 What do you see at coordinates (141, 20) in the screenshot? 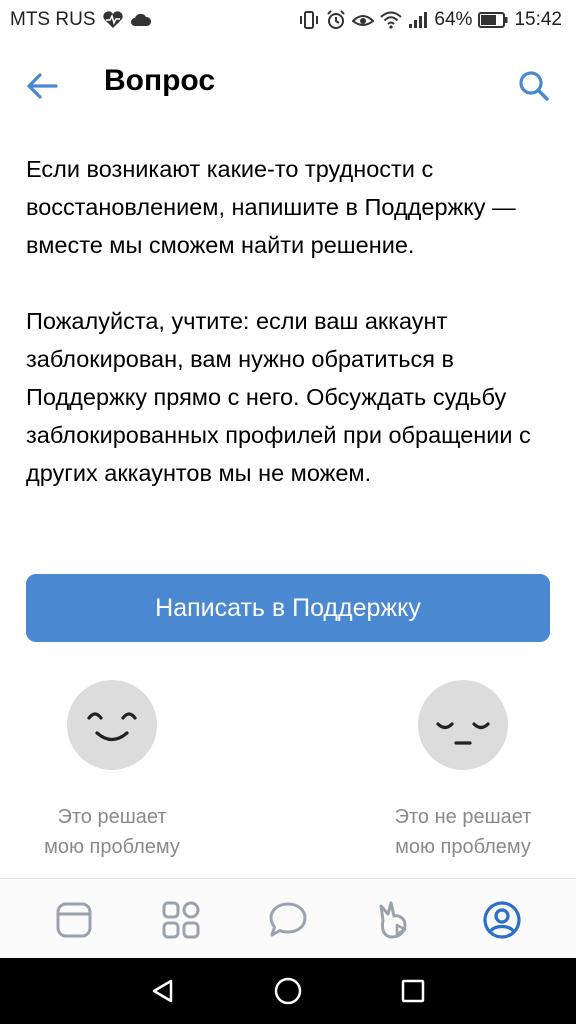
I see `cloud-icon` at bounding box center [141, 20].